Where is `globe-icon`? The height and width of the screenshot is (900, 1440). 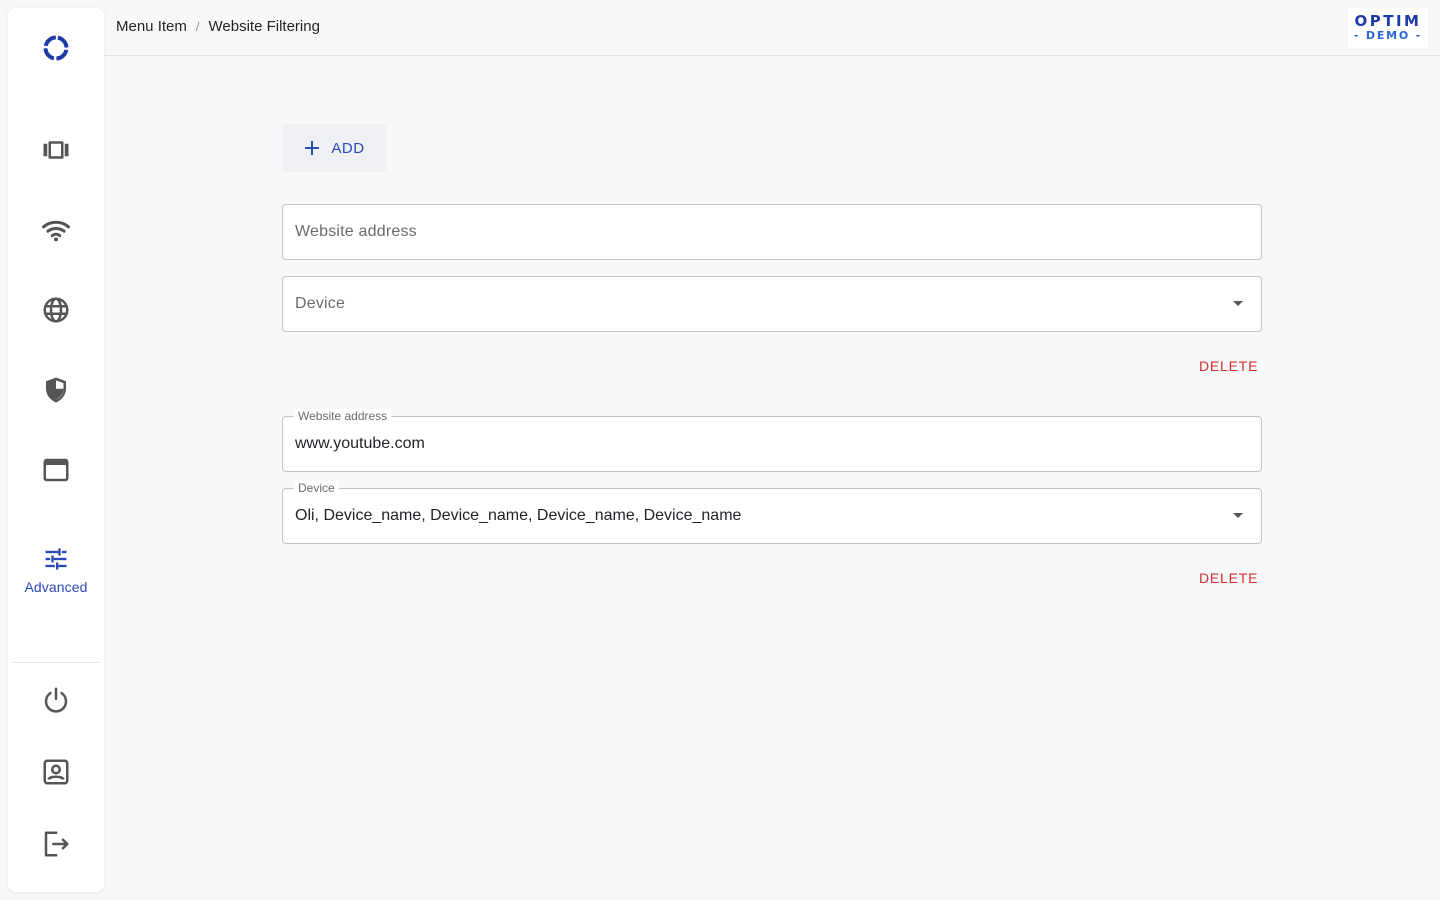 globe-icon is located at coordinates (56, 310).